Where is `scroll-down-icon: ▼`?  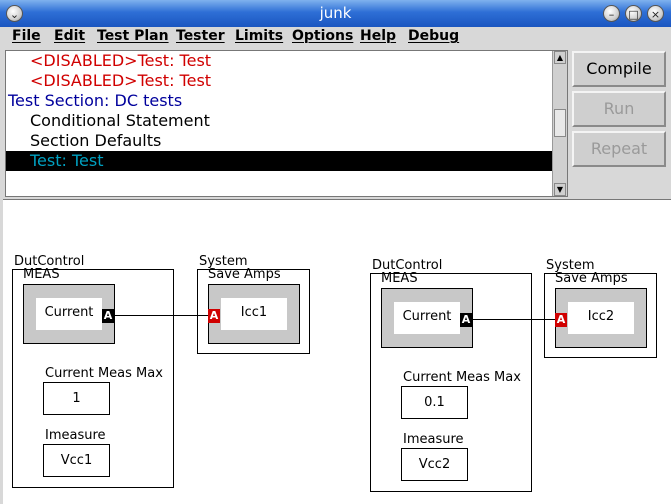 scroll-down-icon: ▼ is located at coordinates (560, 189).